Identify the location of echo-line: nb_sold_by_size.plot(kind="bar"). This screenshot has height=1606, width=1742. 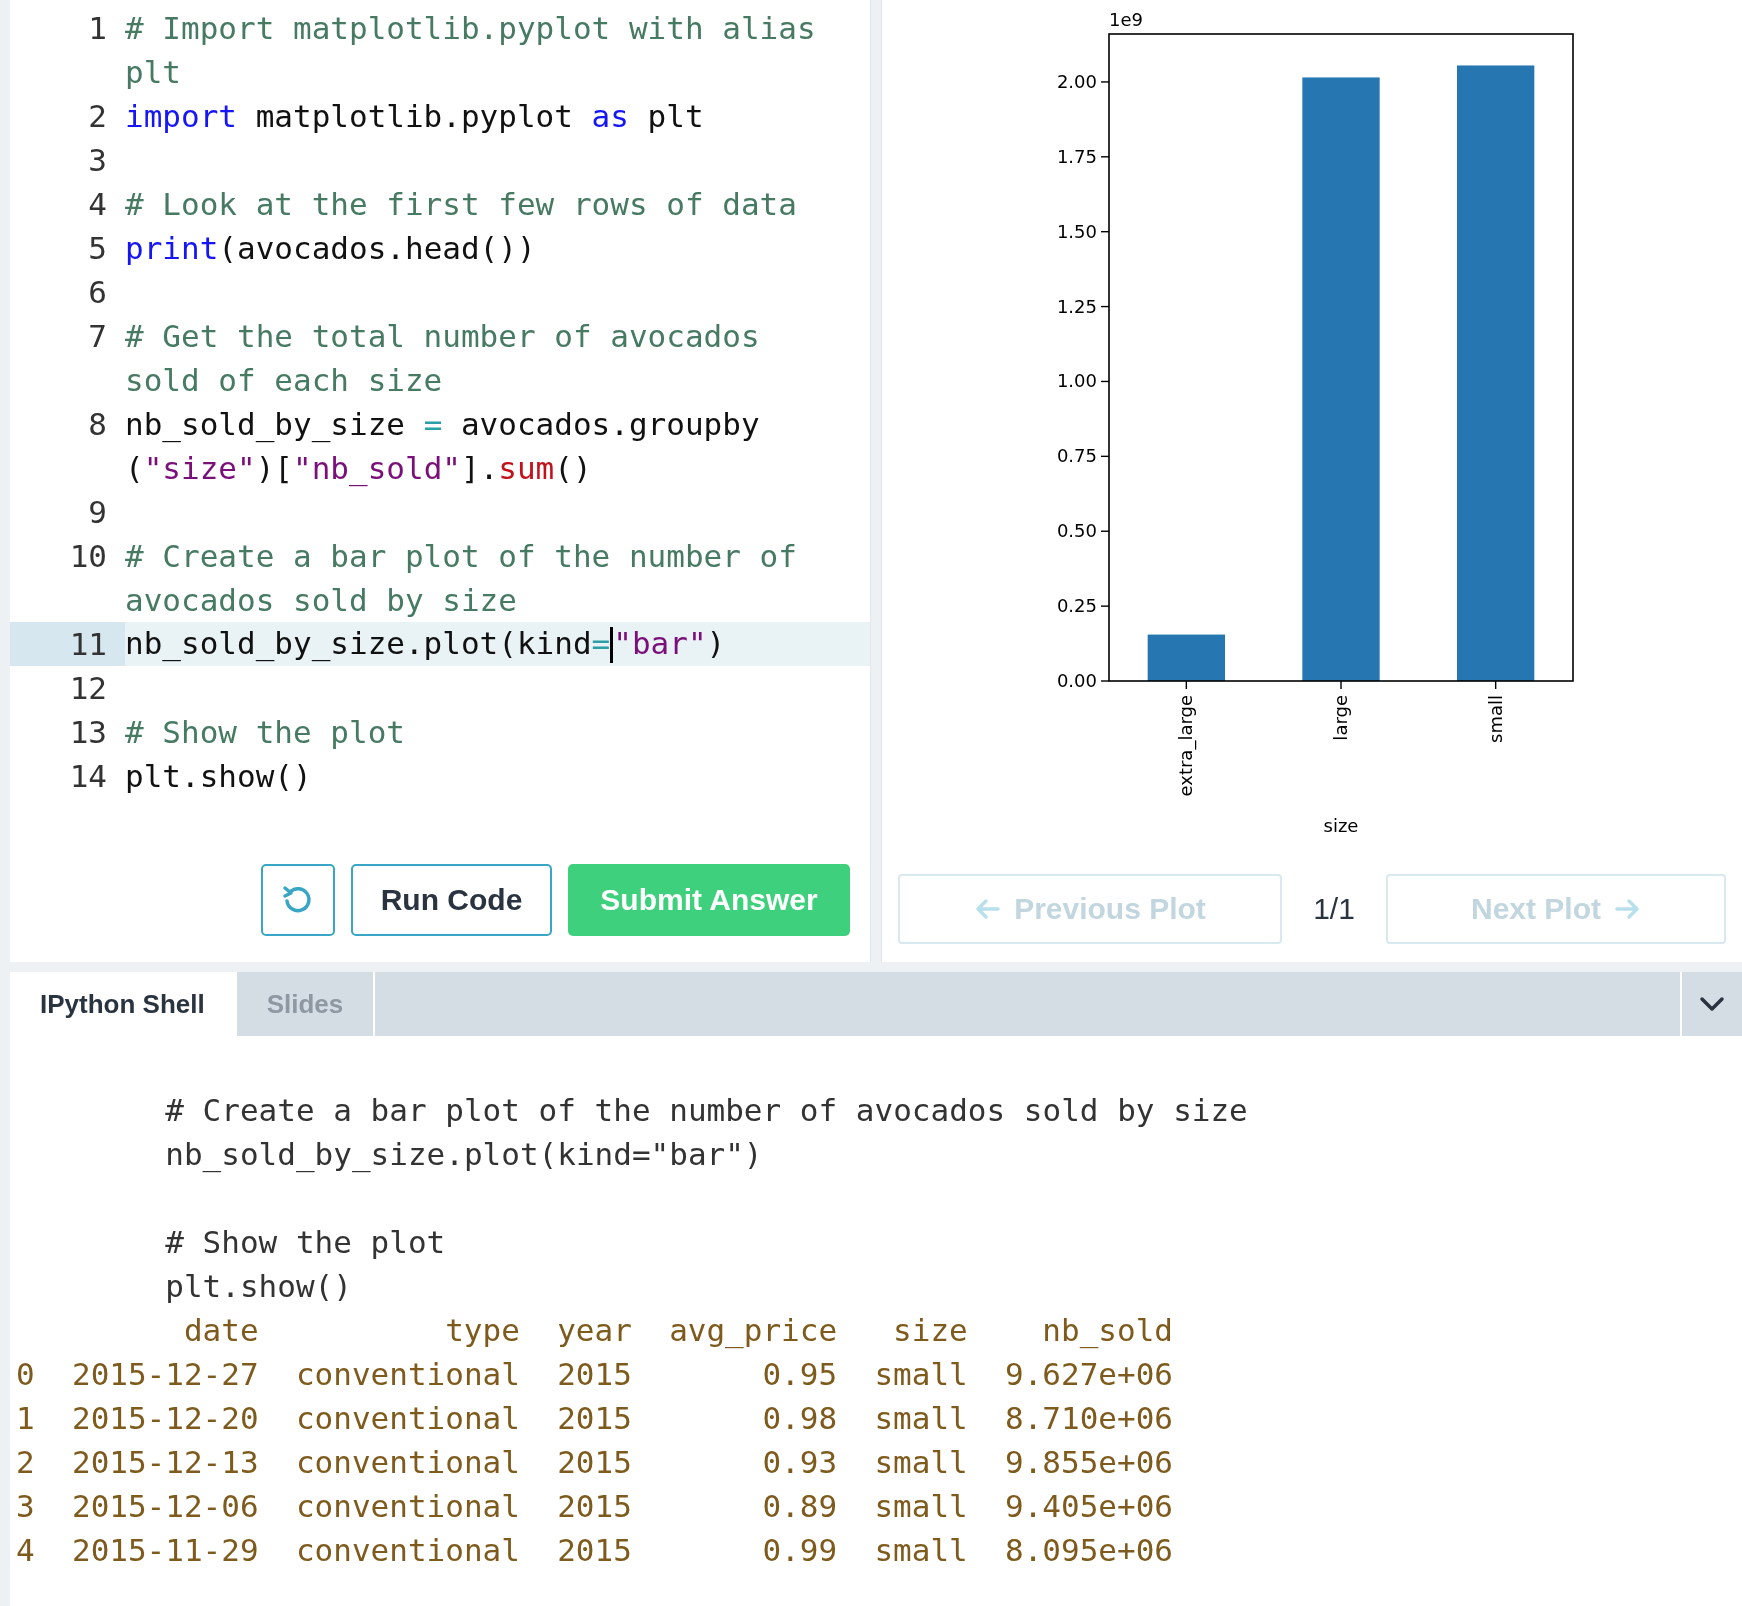
(464, 1155).